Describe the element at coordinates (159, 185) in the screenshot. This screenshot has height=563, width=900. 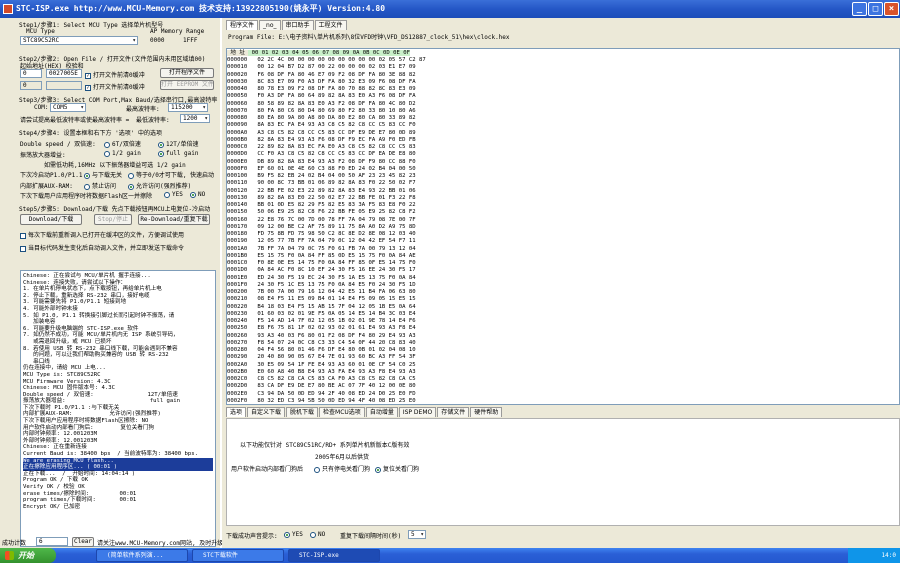
I see `aux-enable-radio: 允许访问(强烈推荐)` at that location.